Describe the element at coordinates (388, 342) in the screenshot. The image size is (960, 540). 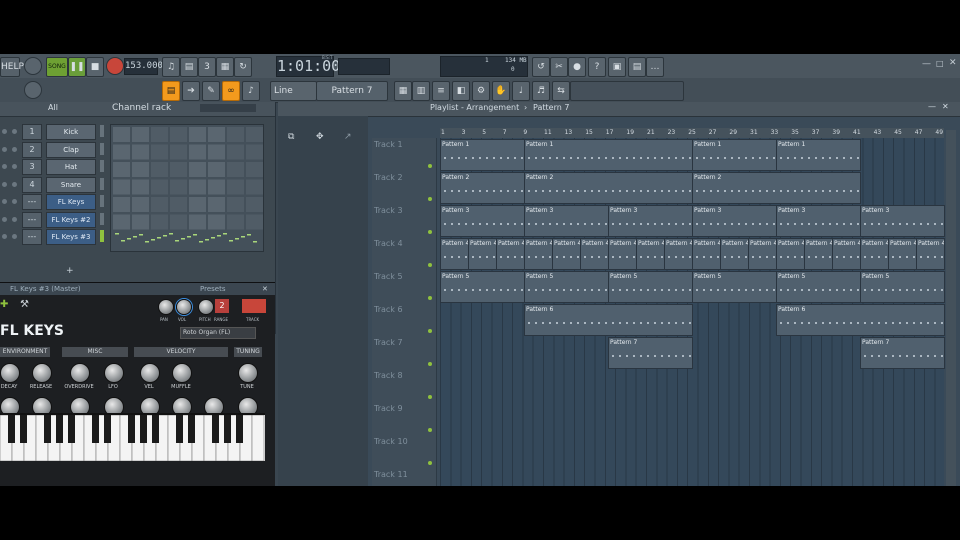
I see `track-name: Track 7` at that location.